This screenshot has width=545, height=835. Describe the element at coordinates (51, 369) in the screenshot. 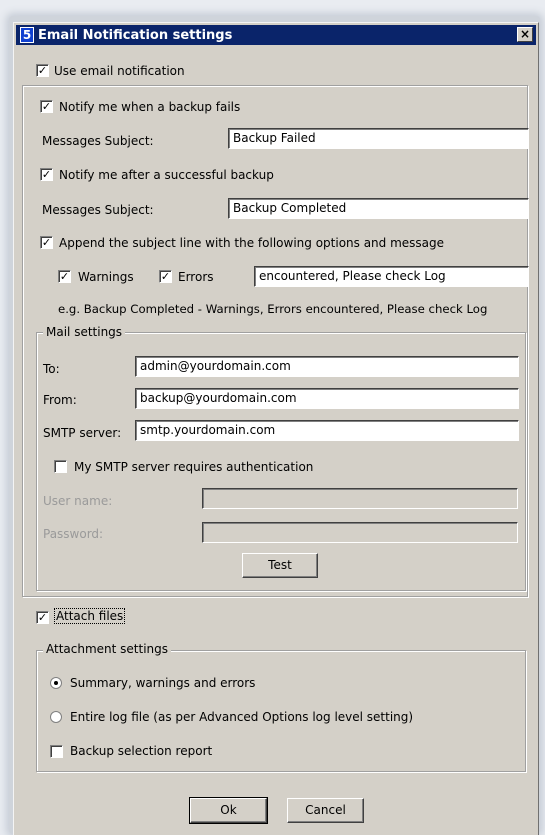

I see `to-label: To:` at that location.